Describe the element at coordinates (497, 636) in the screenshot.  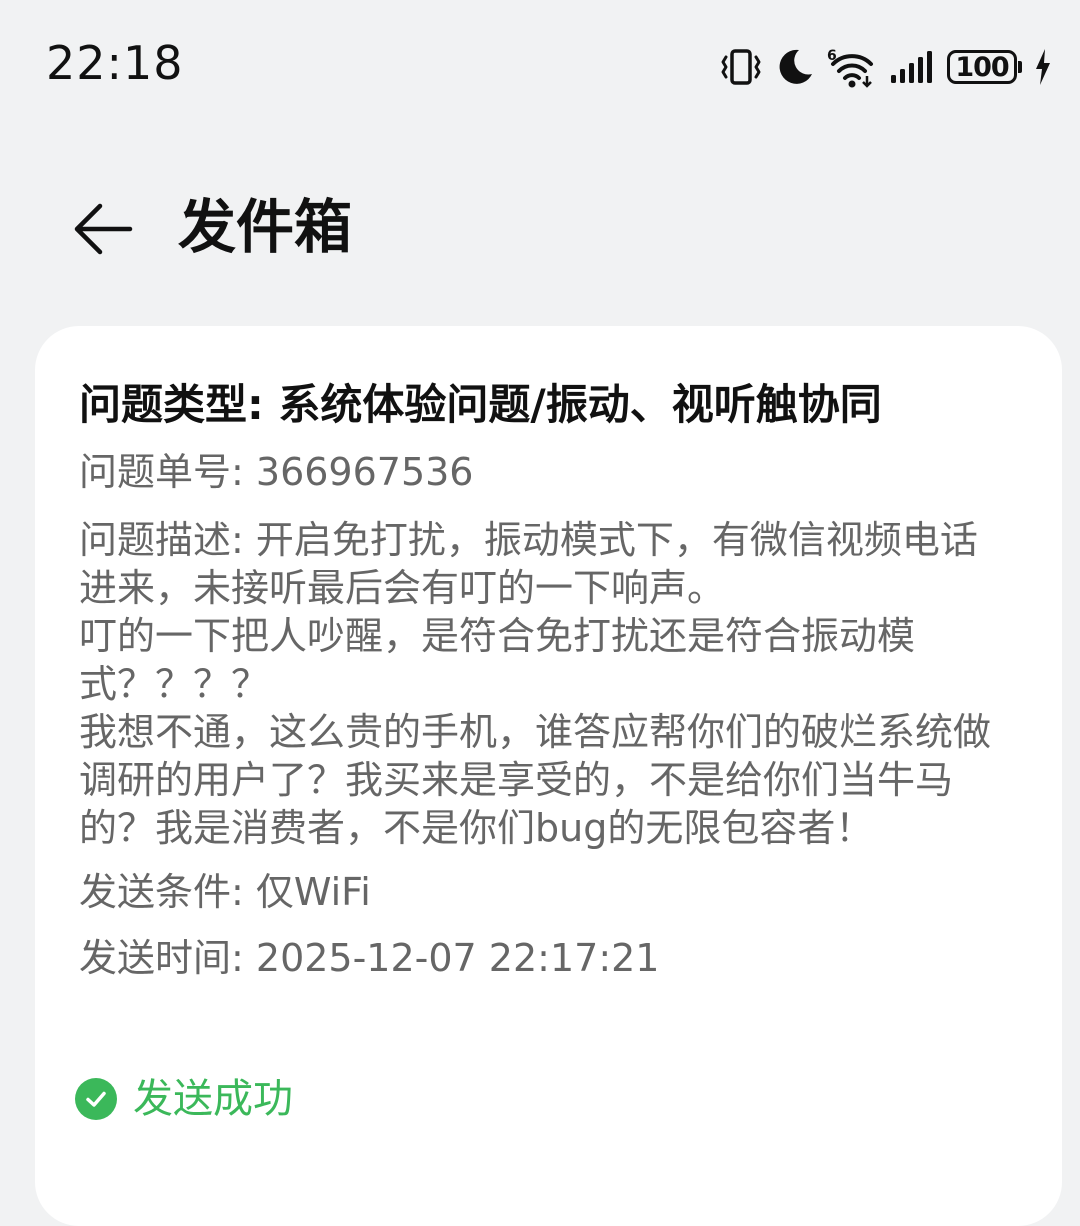
I see `description-line: 叮的一下把人吵醒，是符合免打扰还是符合振动模` at that location.